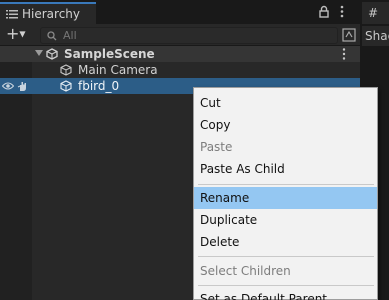 The width and height of the screenshot is (389, 300). I want to click on pickable-hand-icon, so click(23, 86).